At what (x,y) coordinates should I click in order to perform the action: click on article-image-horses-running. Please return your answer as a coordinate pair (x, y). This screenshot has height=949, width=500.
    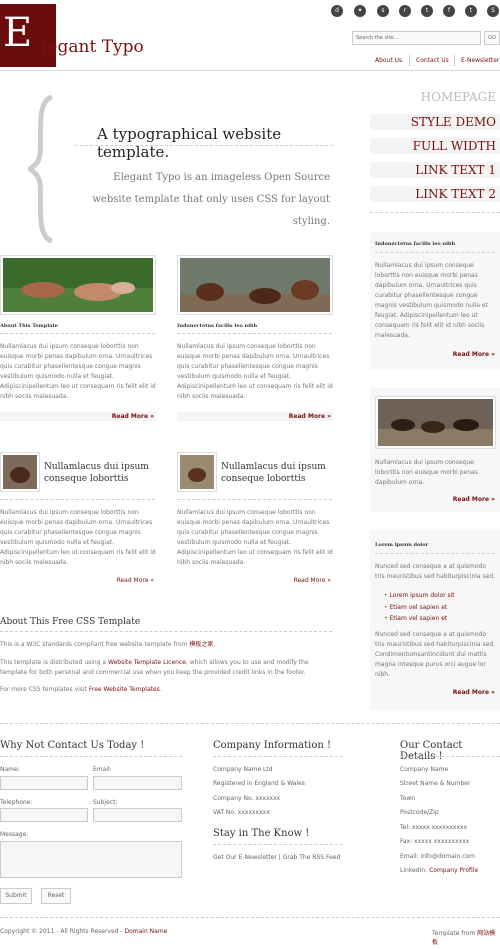
    Looking at the image, I should click on (78, 285).